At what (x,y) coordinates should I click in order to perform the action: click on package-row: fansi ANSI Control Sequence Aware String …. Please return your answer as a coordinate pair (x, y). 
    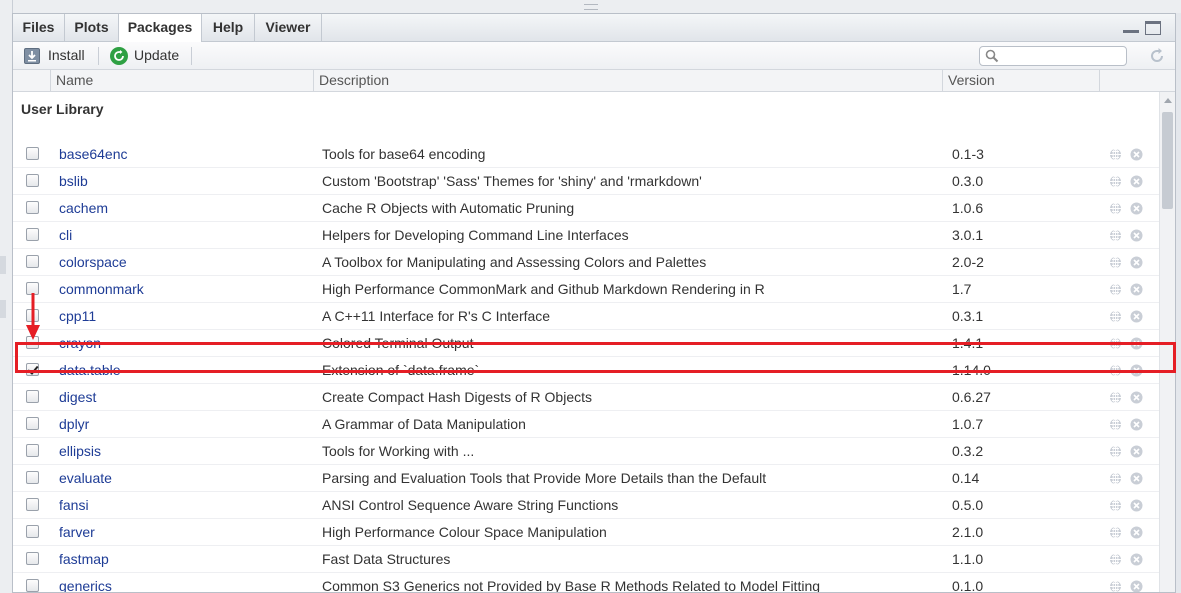
    Looking at the image, I should click on (586, 505).